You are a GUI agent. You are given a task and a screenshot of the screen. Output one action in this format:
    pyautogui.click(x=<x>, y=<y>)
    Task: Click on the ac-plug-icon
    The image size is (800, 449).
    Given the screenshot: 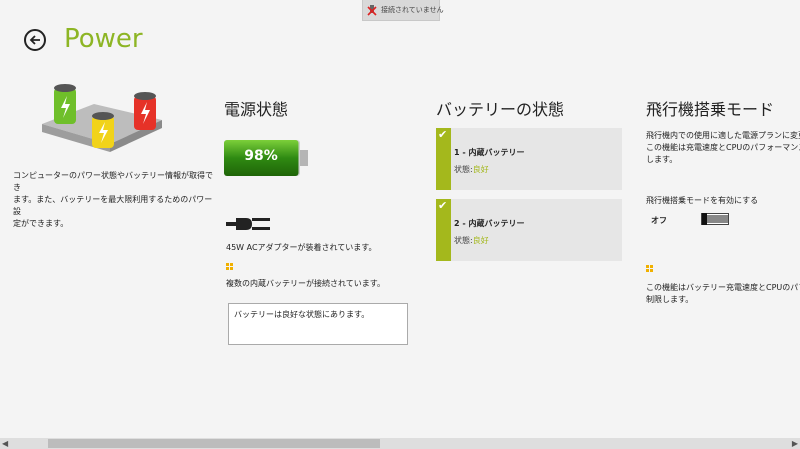 What is the action you would take?
    pyautogui.click(x=248, y=224)
    